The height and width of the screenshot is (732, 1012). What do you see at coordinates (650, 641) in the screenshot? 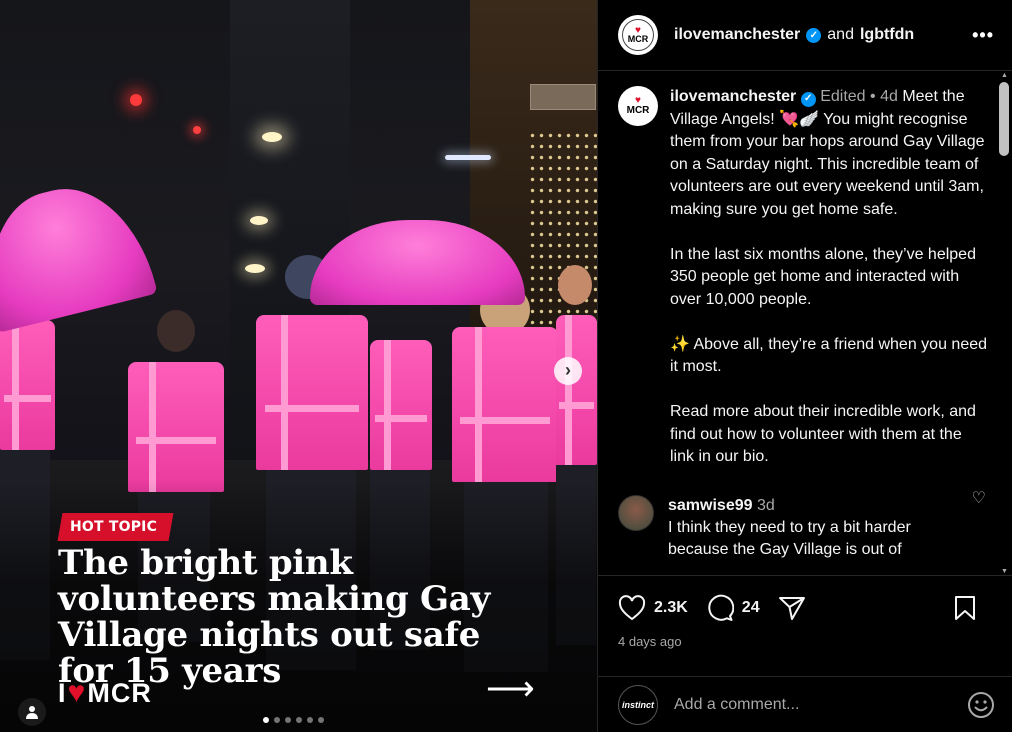
I see `post-timestamp: 4 days ago` at bounding box center [650, 641].